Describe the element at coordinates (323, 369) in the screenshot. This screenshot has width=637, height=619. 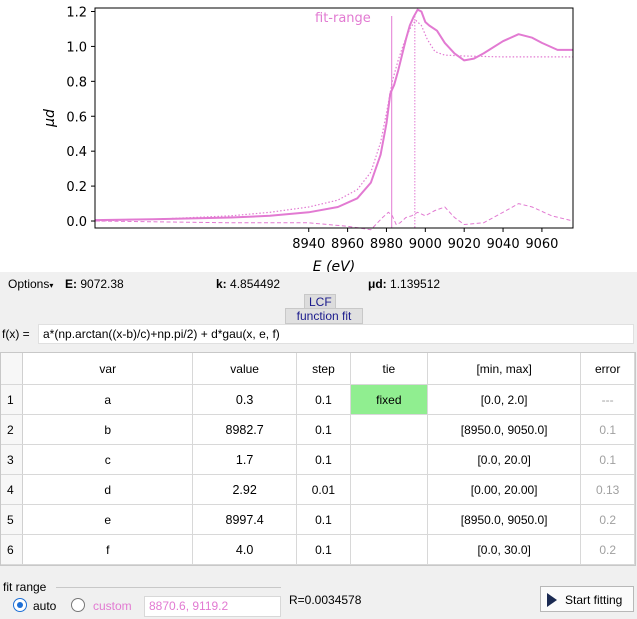
I see `column-header: step` at that location.